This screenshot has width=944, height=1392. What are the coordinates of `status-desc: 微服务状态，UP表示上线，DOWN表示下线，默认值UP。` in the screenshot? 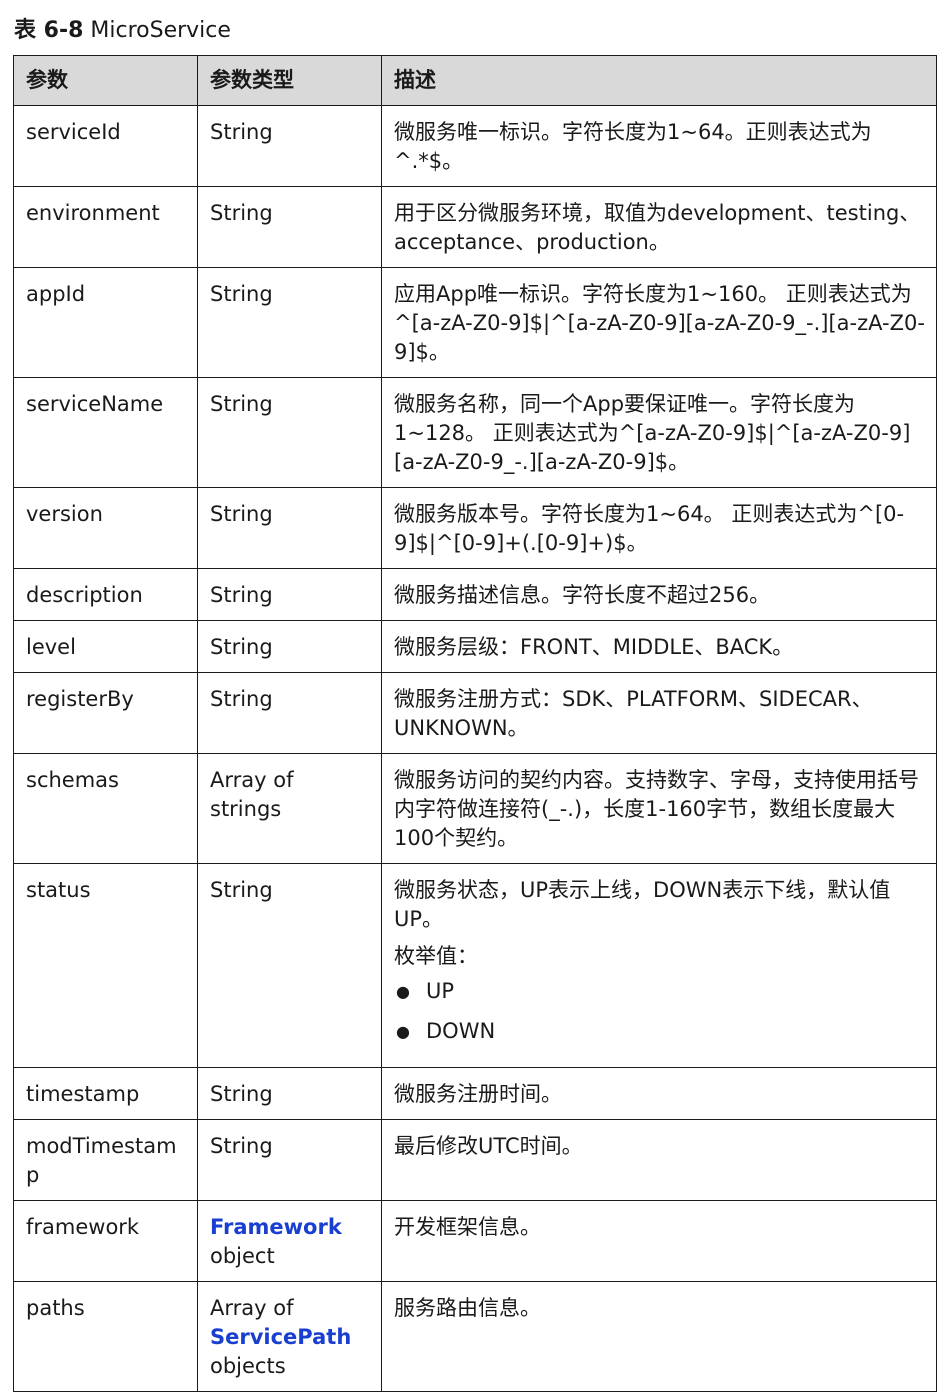 It's located at (642, 904).